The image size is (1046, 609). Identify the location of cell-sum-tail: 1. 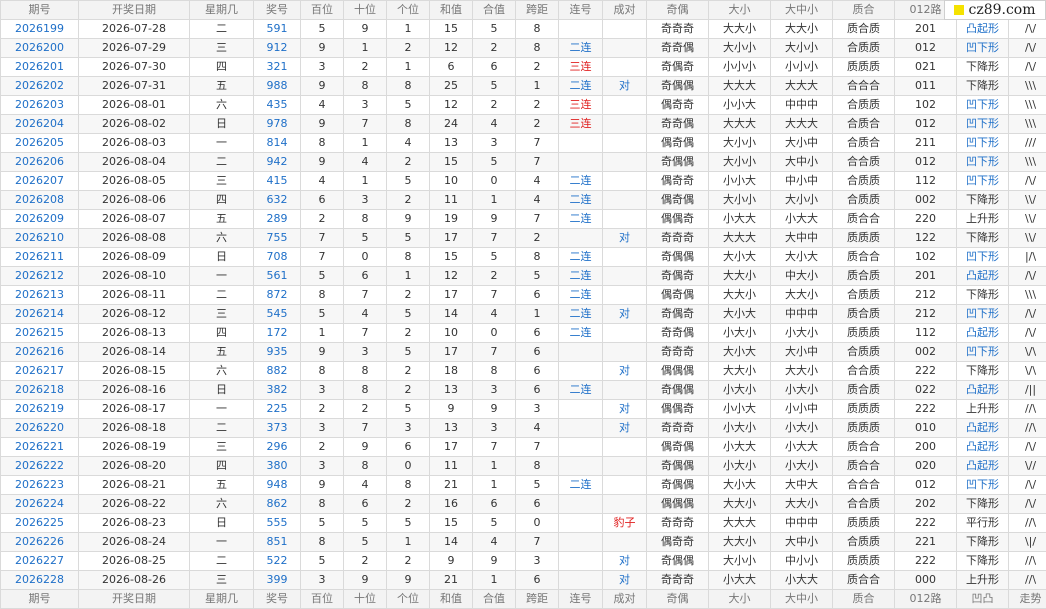
(494, 200).